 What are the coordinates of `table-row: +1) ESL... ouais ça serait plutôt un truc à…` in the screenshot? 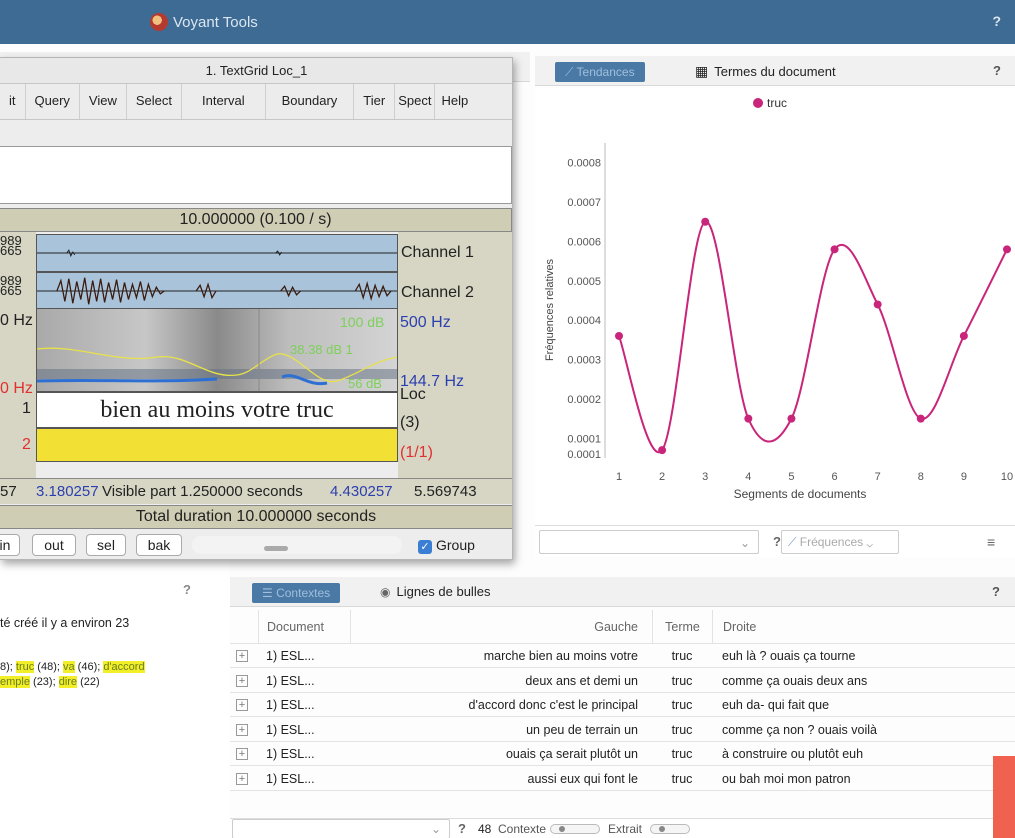 It's located at (622, 754).